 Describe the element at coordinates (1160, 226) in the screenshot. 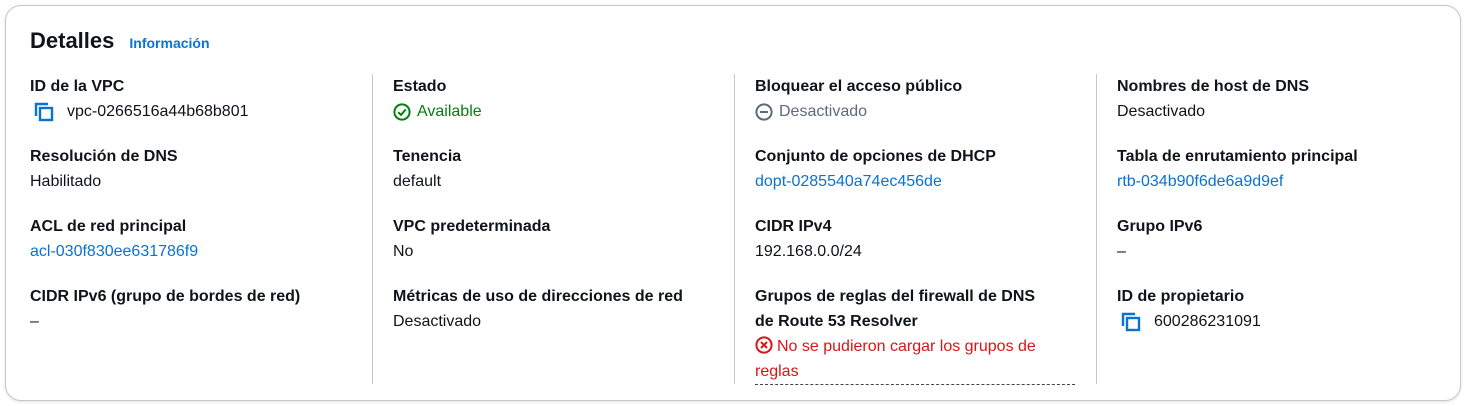

I see `field-label: Grupo IPv6` at that location.